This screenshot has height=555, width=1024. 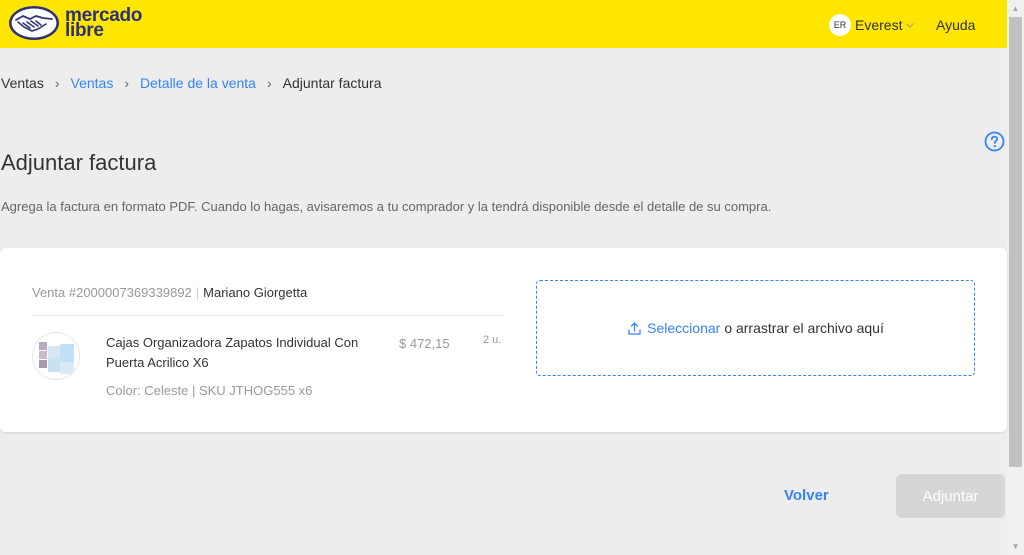 I want to click on chevron-down-icon, so click(x=910, y=25).